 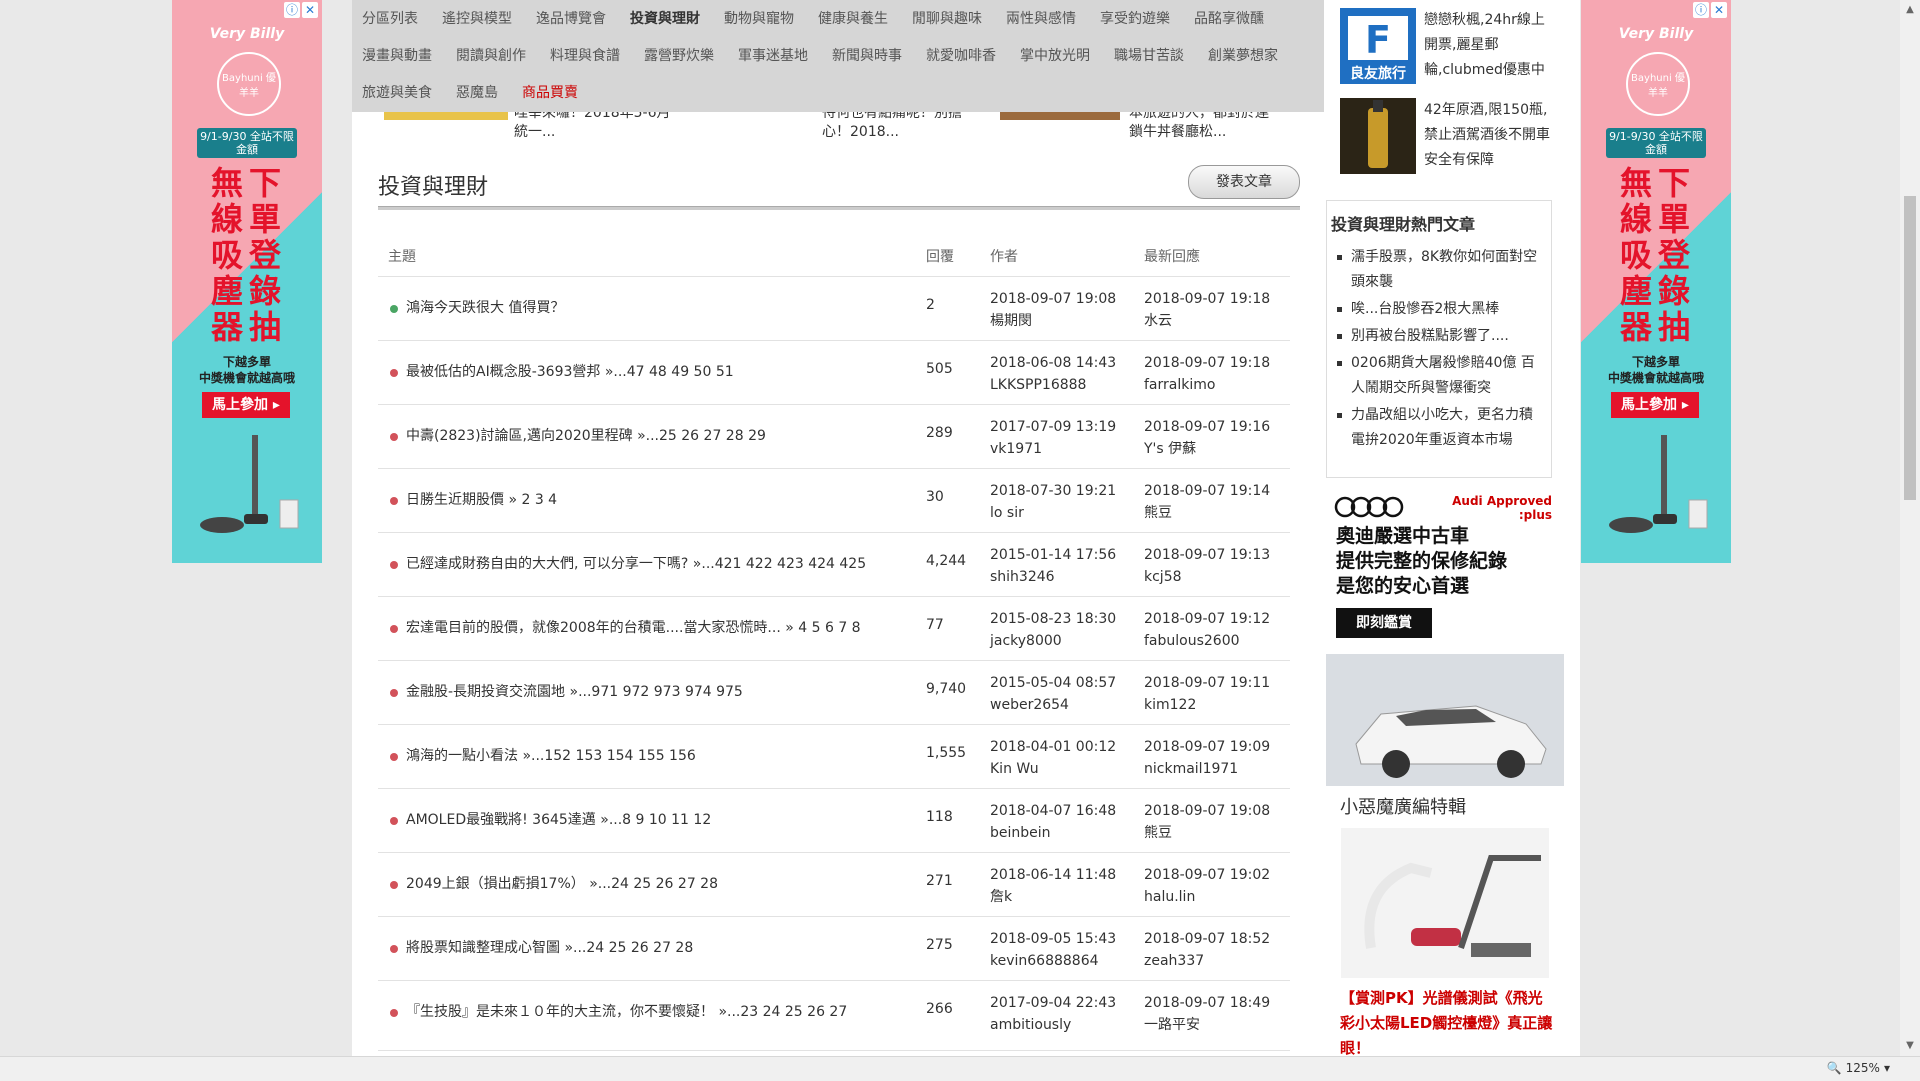 I want to click on chevron-down-icon: ▾, so click(x=1887, y=1068).